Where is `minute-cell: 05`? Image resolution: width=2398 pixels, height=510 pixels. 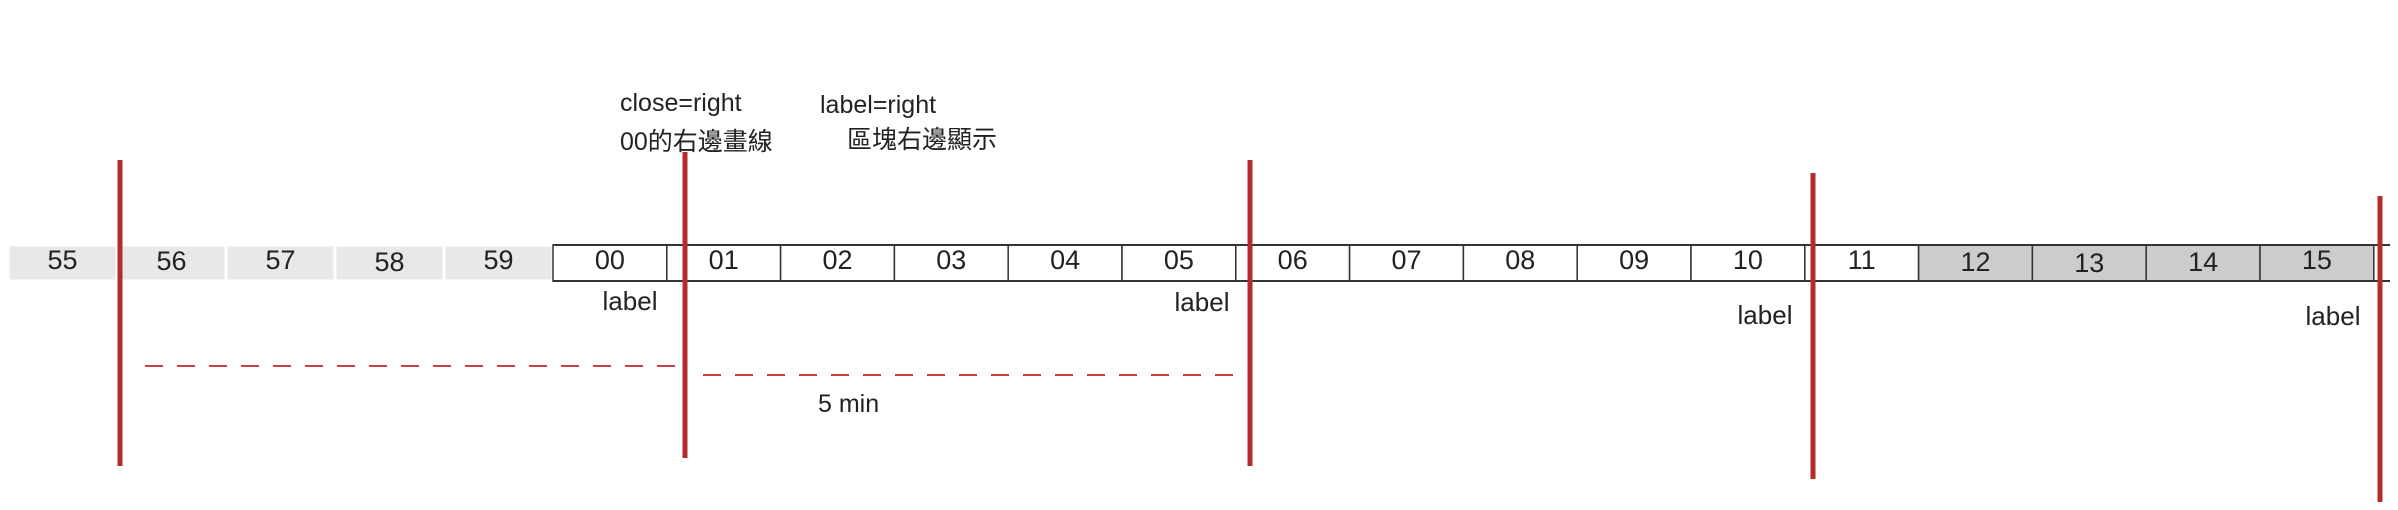
minute-cell: 05 is located at coordinates (1179, 263).